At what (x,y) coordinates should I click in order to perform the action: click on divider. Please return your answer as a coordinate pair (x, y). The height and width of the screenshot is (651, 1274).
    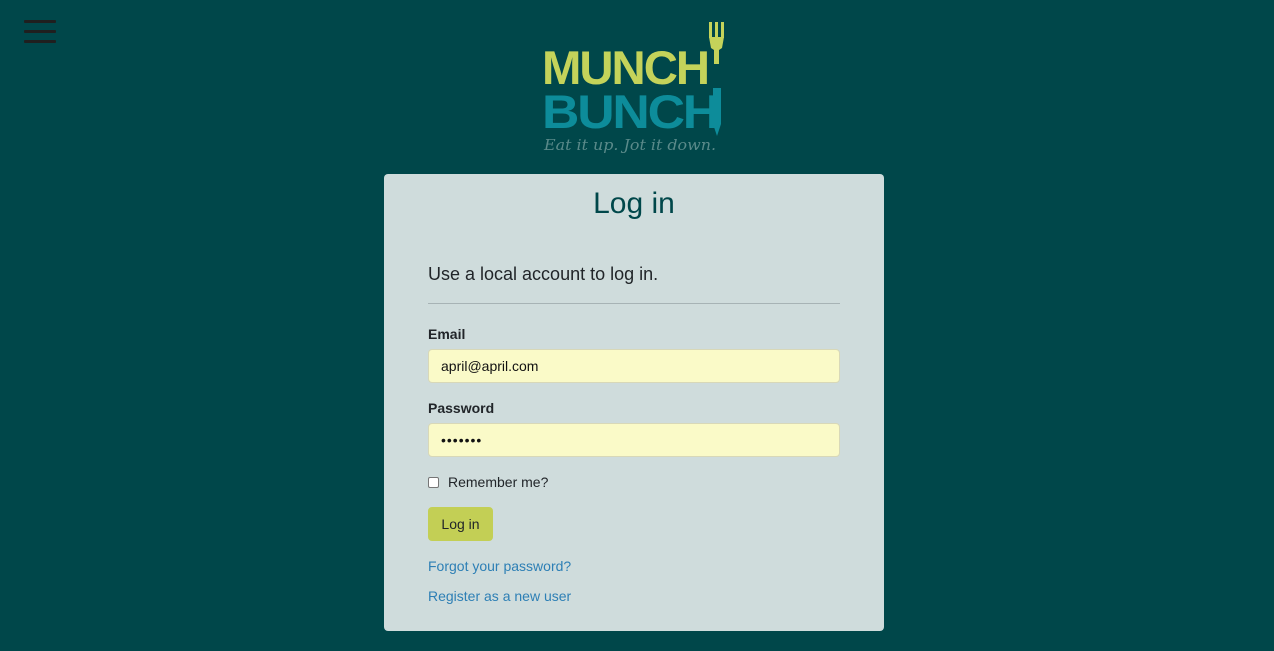
    Looking at the image, I should click on (634, 303).